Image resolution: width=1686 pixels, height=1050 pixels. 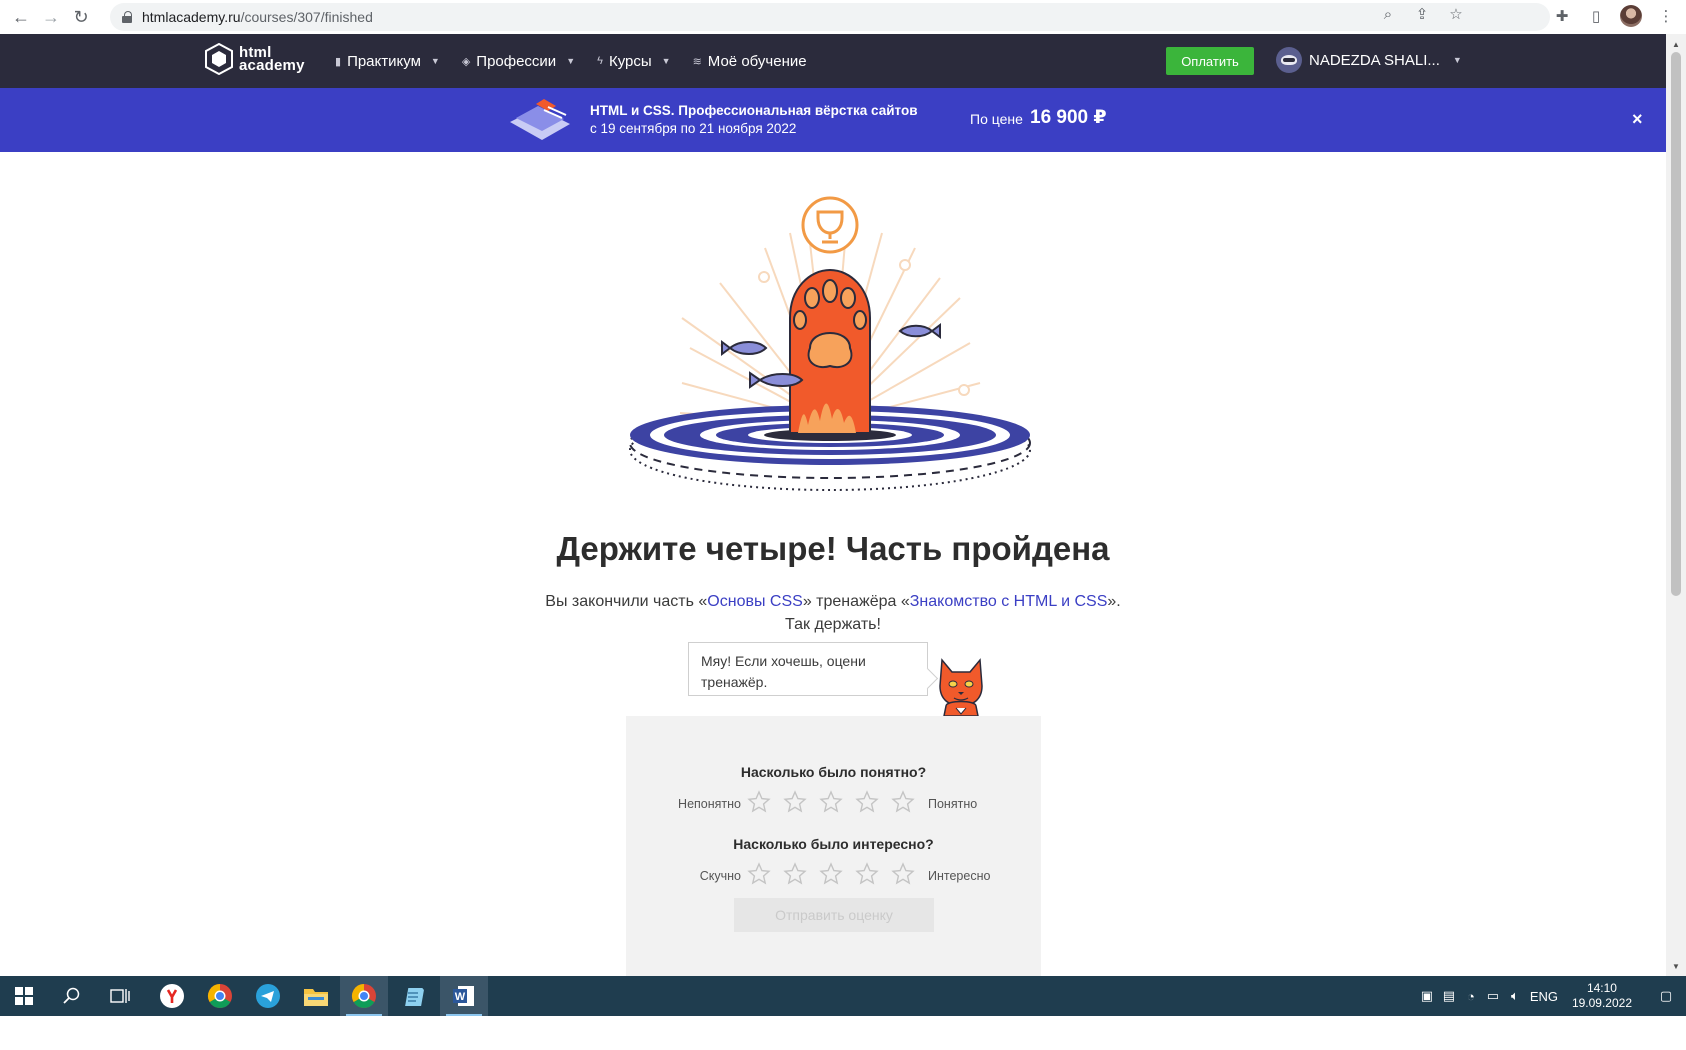 What do you see at coordinates (626, 601) in the screenshot?
I see `text-fragment: Вы закончили часть «` at bounding box center [626, 601].